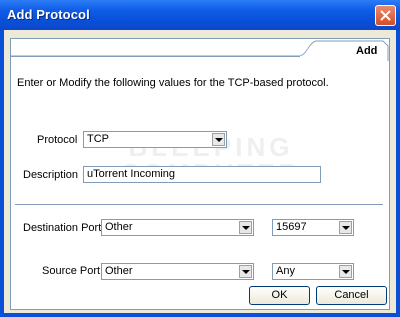 Image resolution: width=400 pixels, height=317 pixels. What do you see at coordinates (119, 227) in the screenshot?
I see `destination-port-type-value: Other` at bounding box center [119, 227].